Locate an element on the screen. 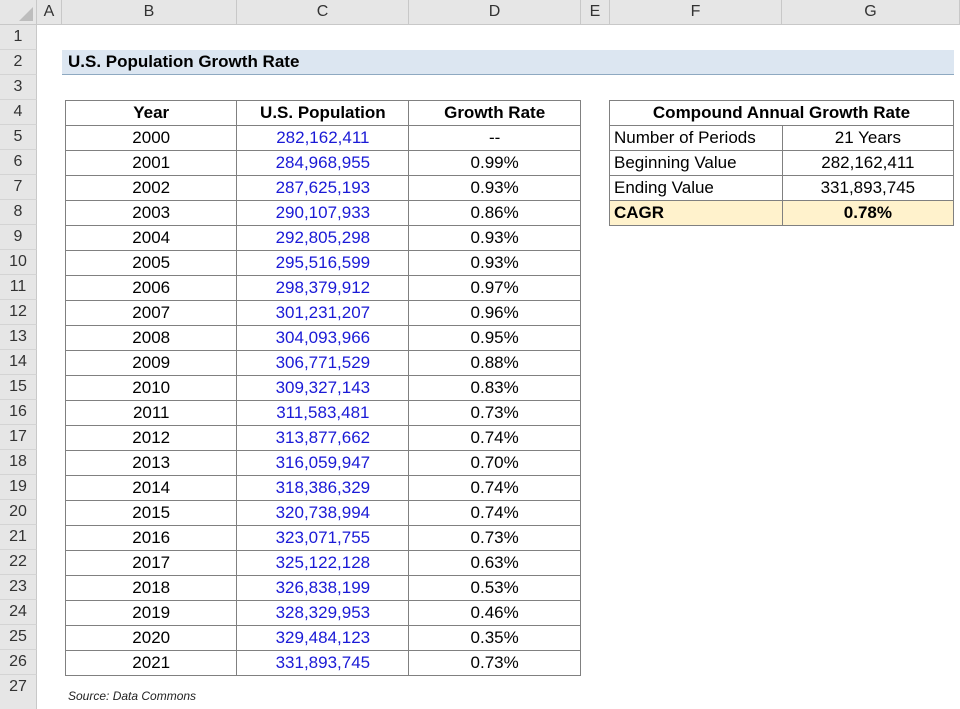  row-header-24: 24 is located at coordinates (18, 612).